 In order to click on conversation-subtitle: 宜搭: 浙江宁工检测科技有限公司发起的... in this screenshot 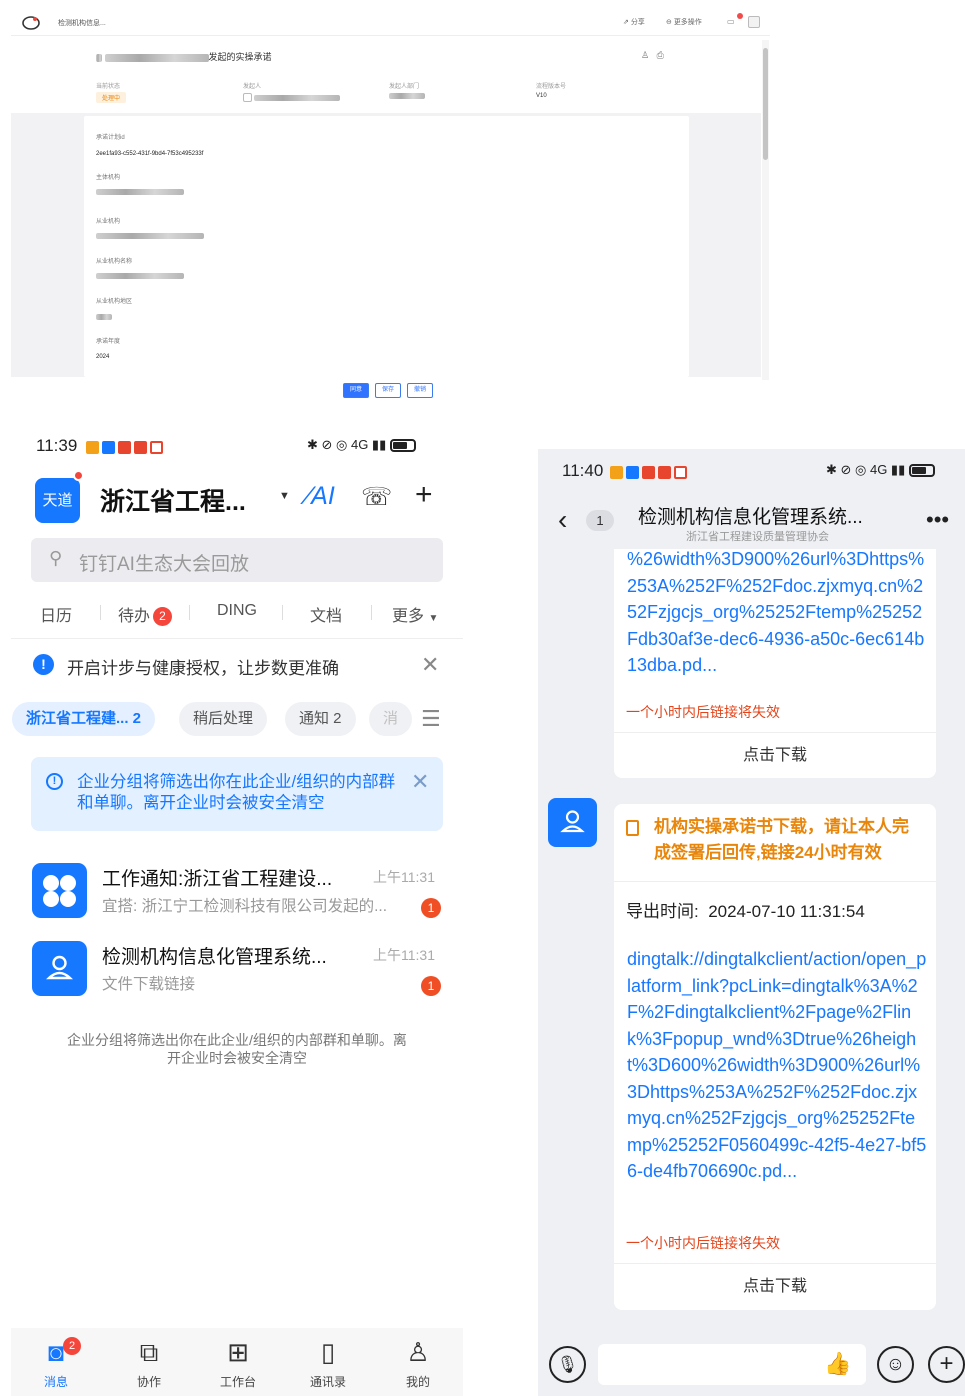, I will do `click(245, 906)`.